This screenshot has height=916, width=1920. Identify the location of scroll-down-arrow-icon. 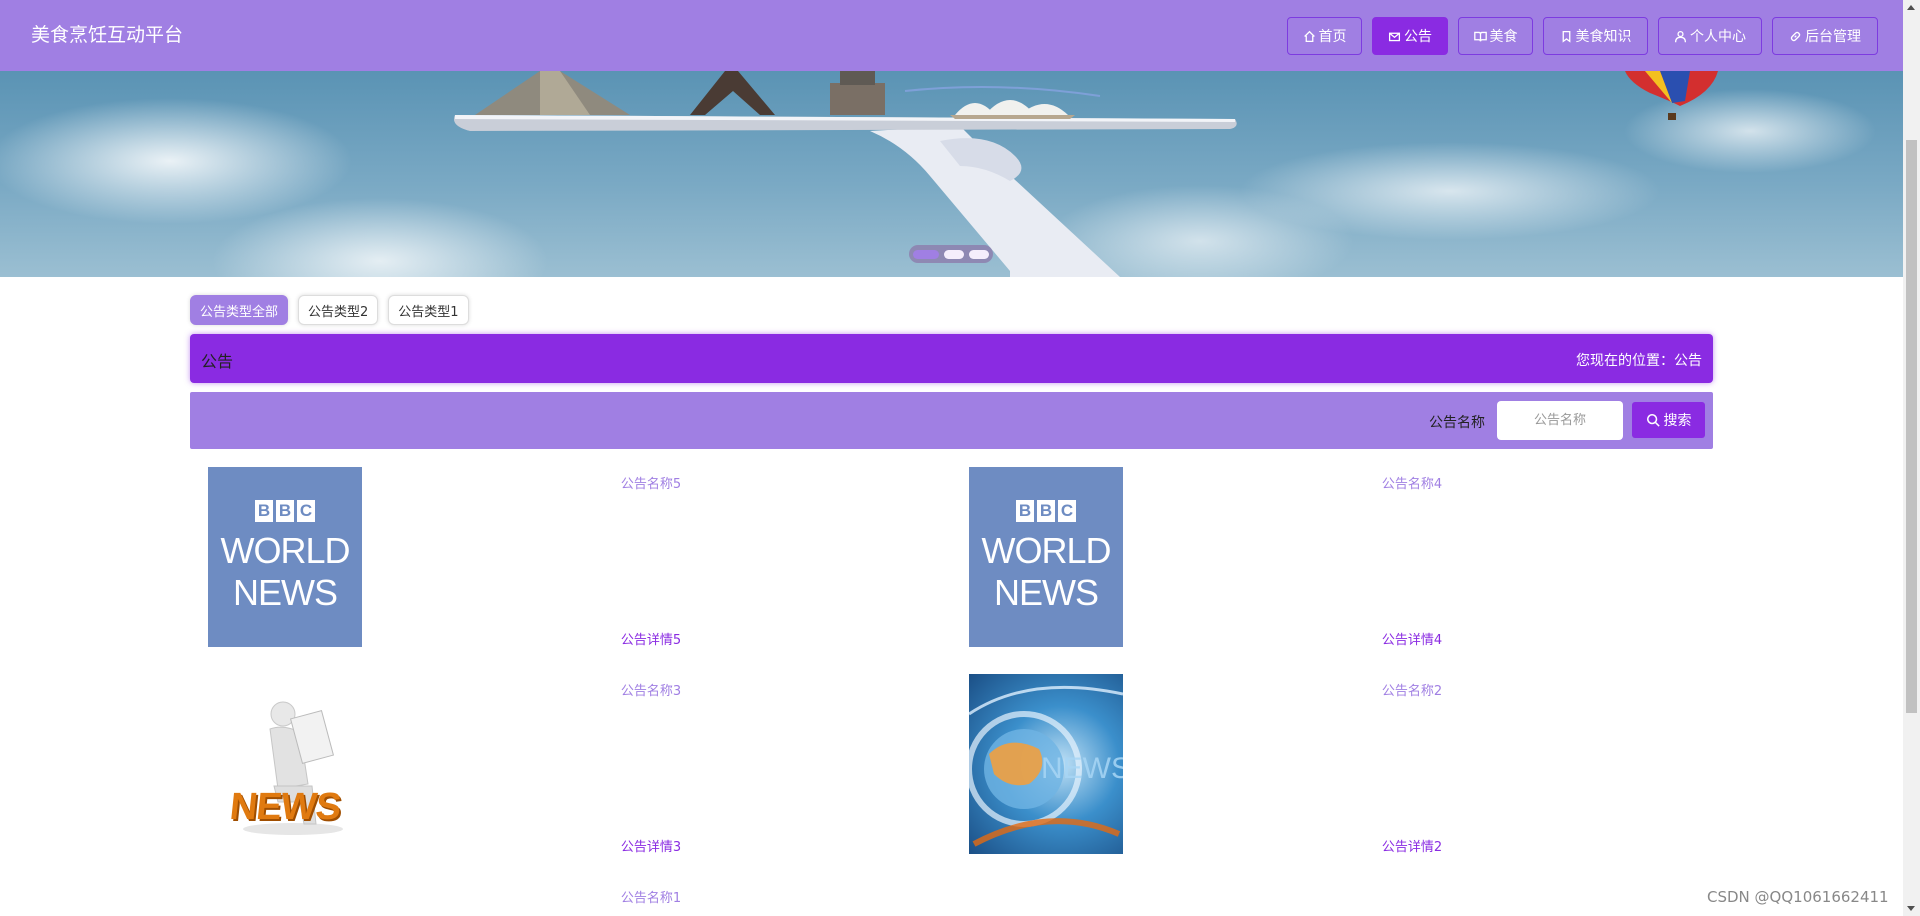
(1911, 908).